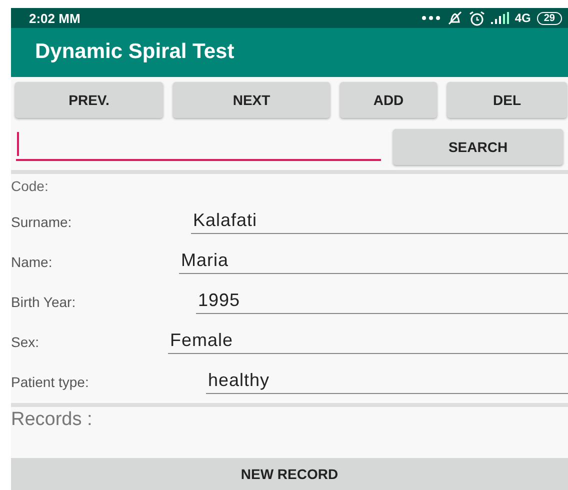 This screenshot has height=490, width=568. What do you see at coordinates (43, 302) in the screenshot?
I see `field-label: Birth Year:` at bounding box center [43, 302].